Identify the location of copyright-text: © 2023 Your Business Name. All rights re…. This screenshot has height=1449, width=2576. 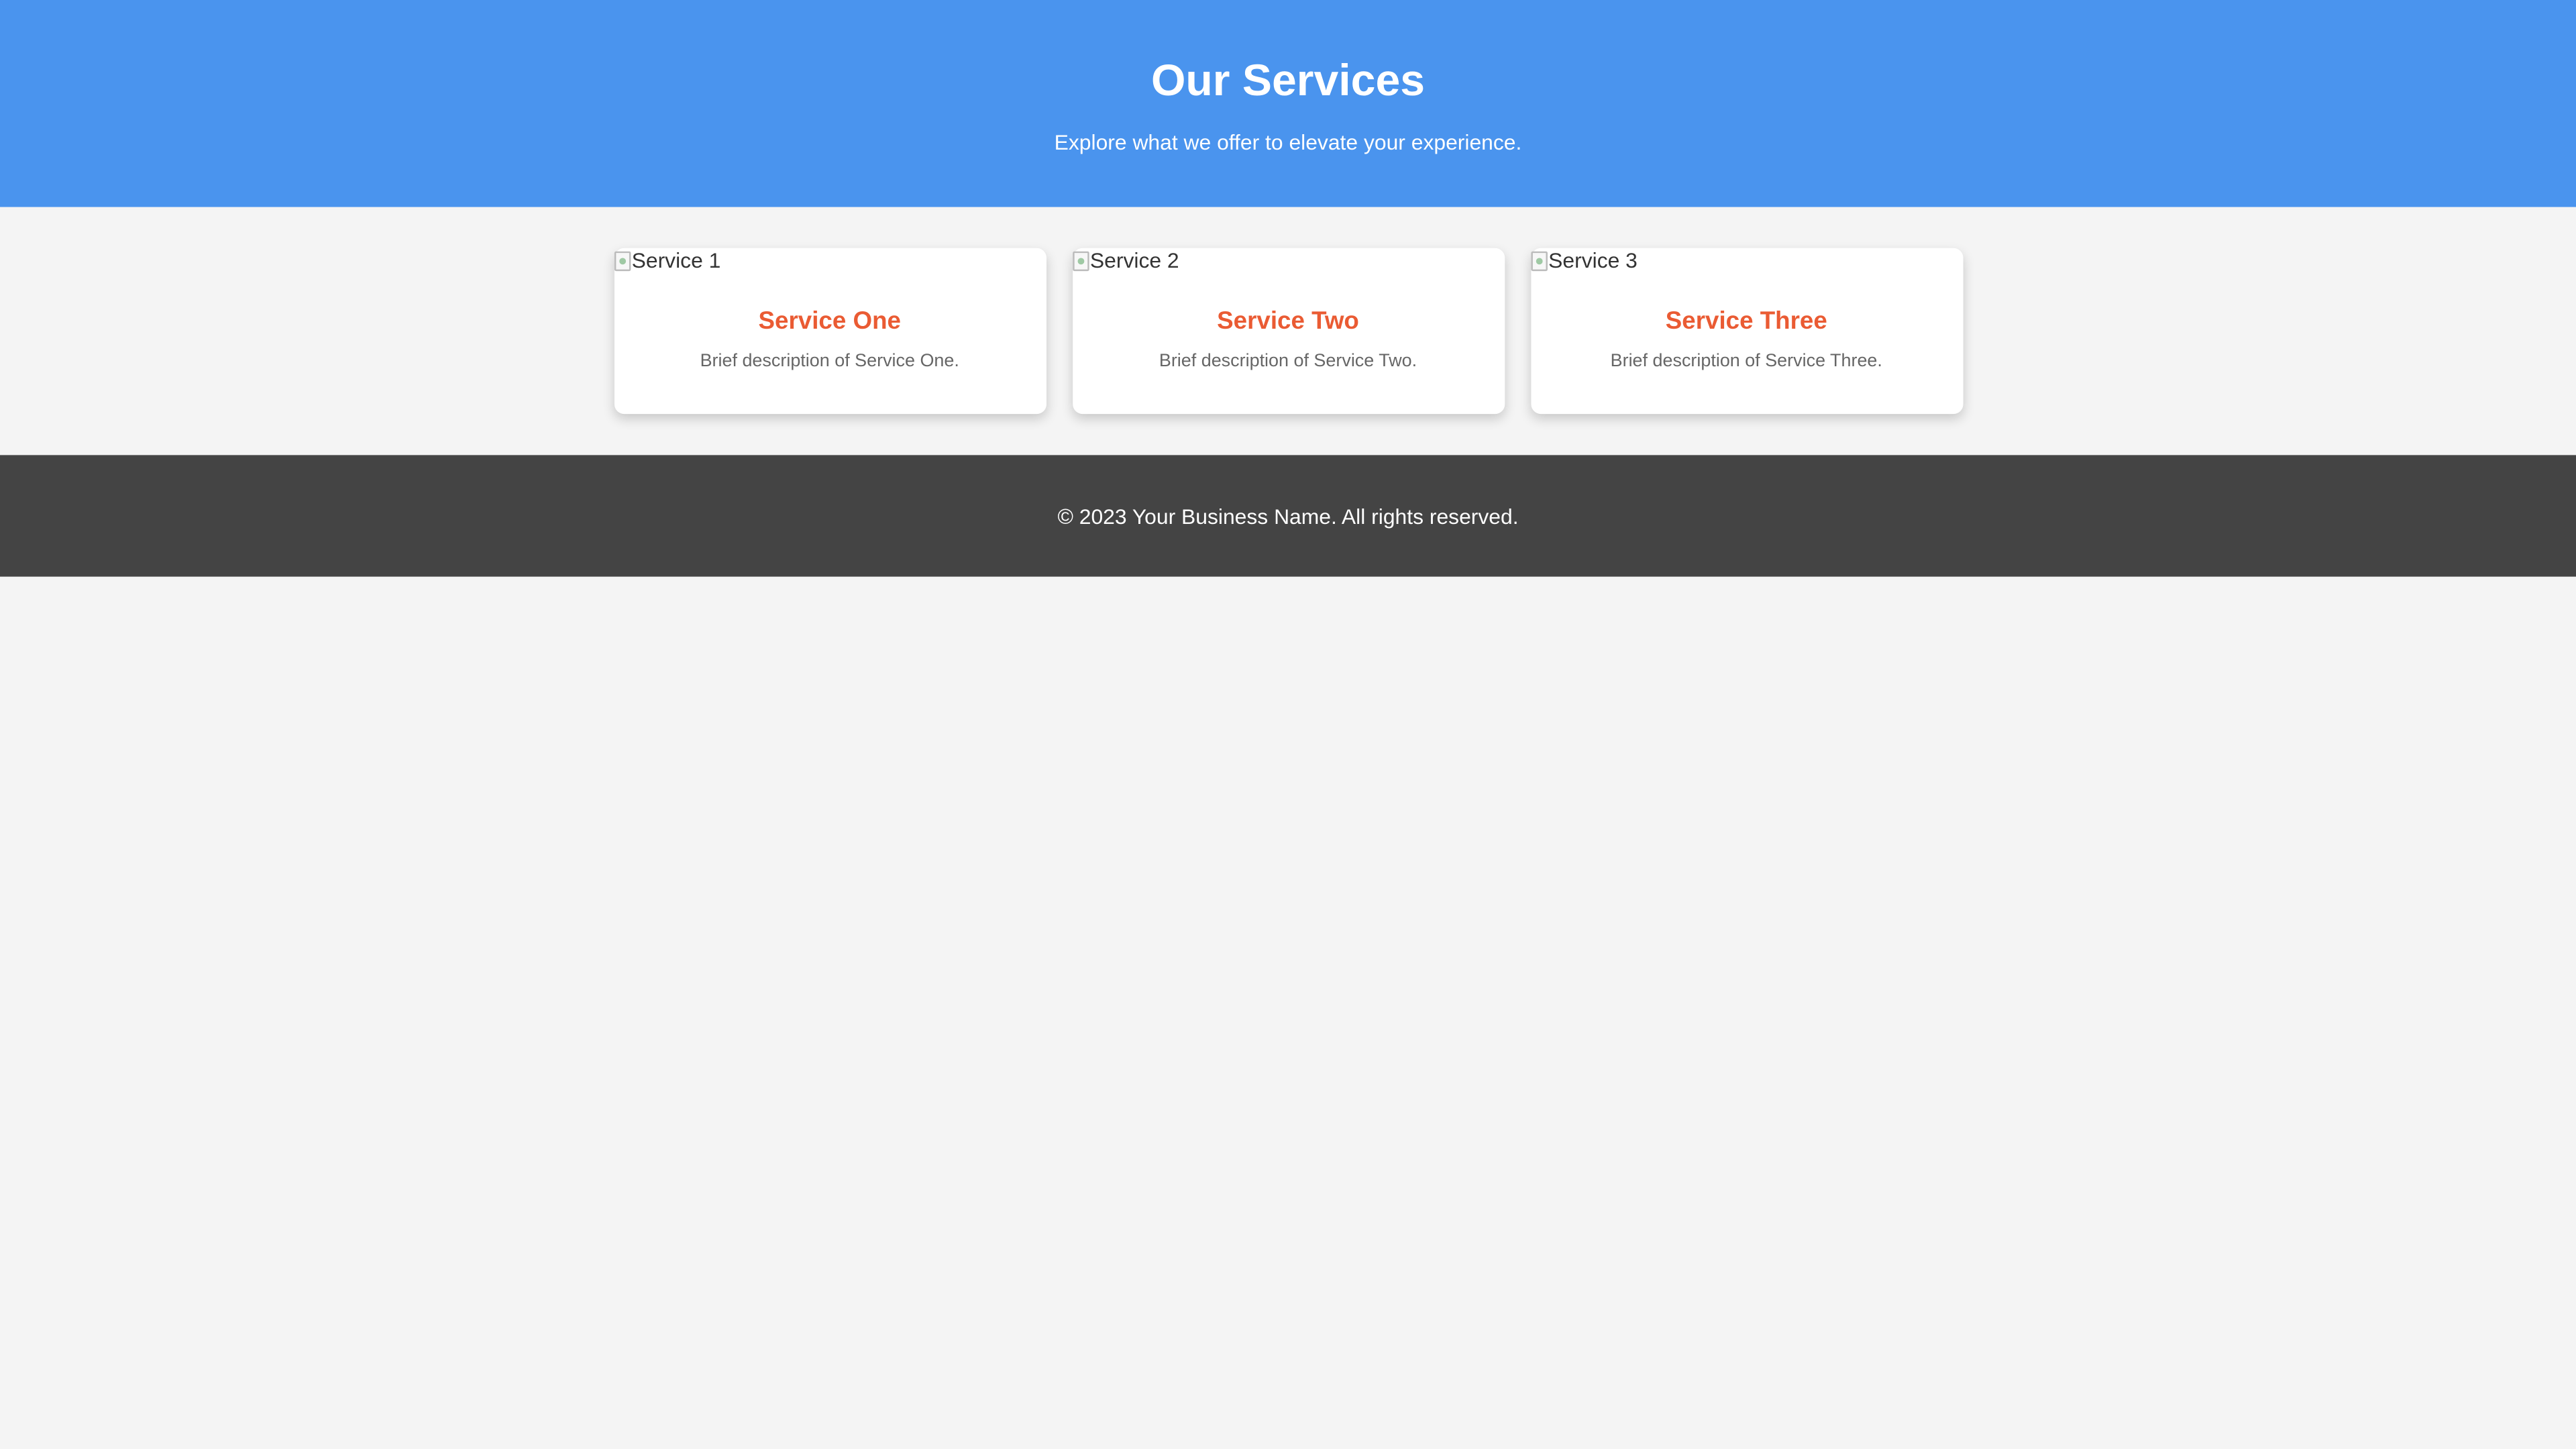
(1288, 516).